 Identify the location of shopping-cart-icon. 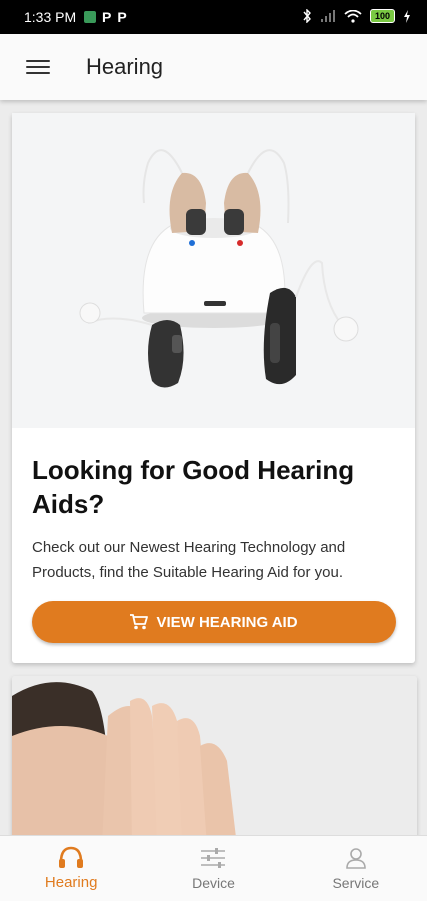
(139, 622).